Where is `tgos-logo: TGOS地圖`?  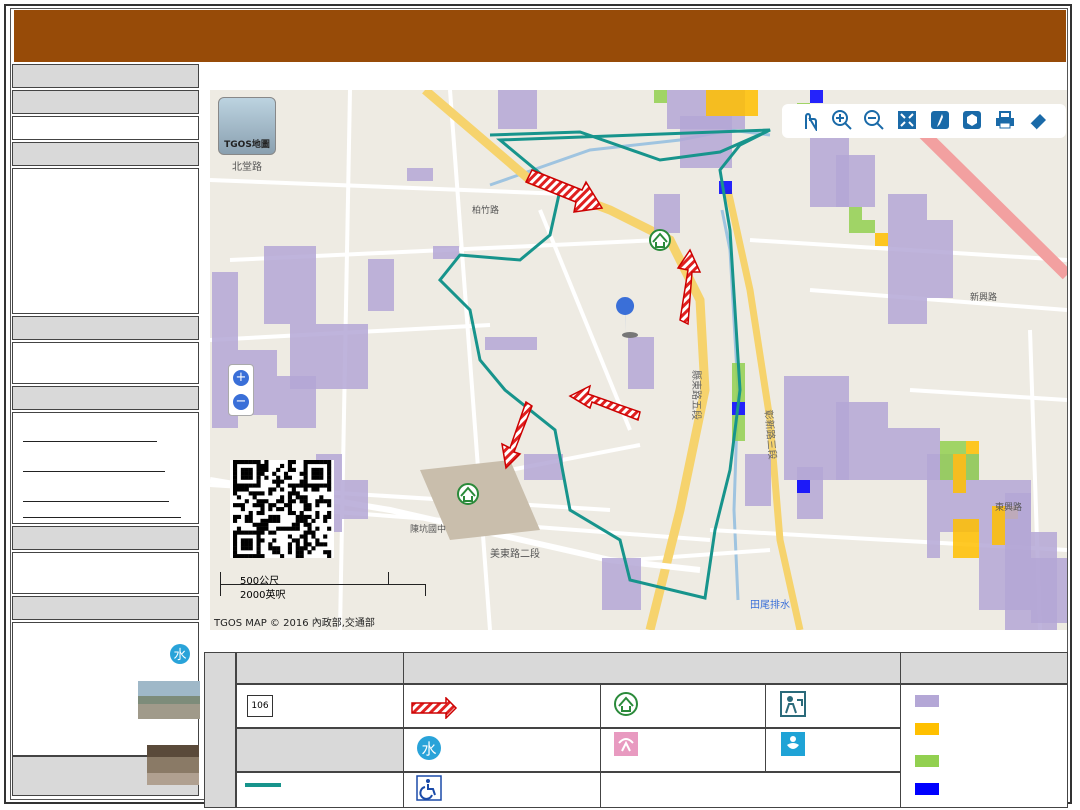 tgos-logo: TGOS地圖 is located at coordinates (247, 126).